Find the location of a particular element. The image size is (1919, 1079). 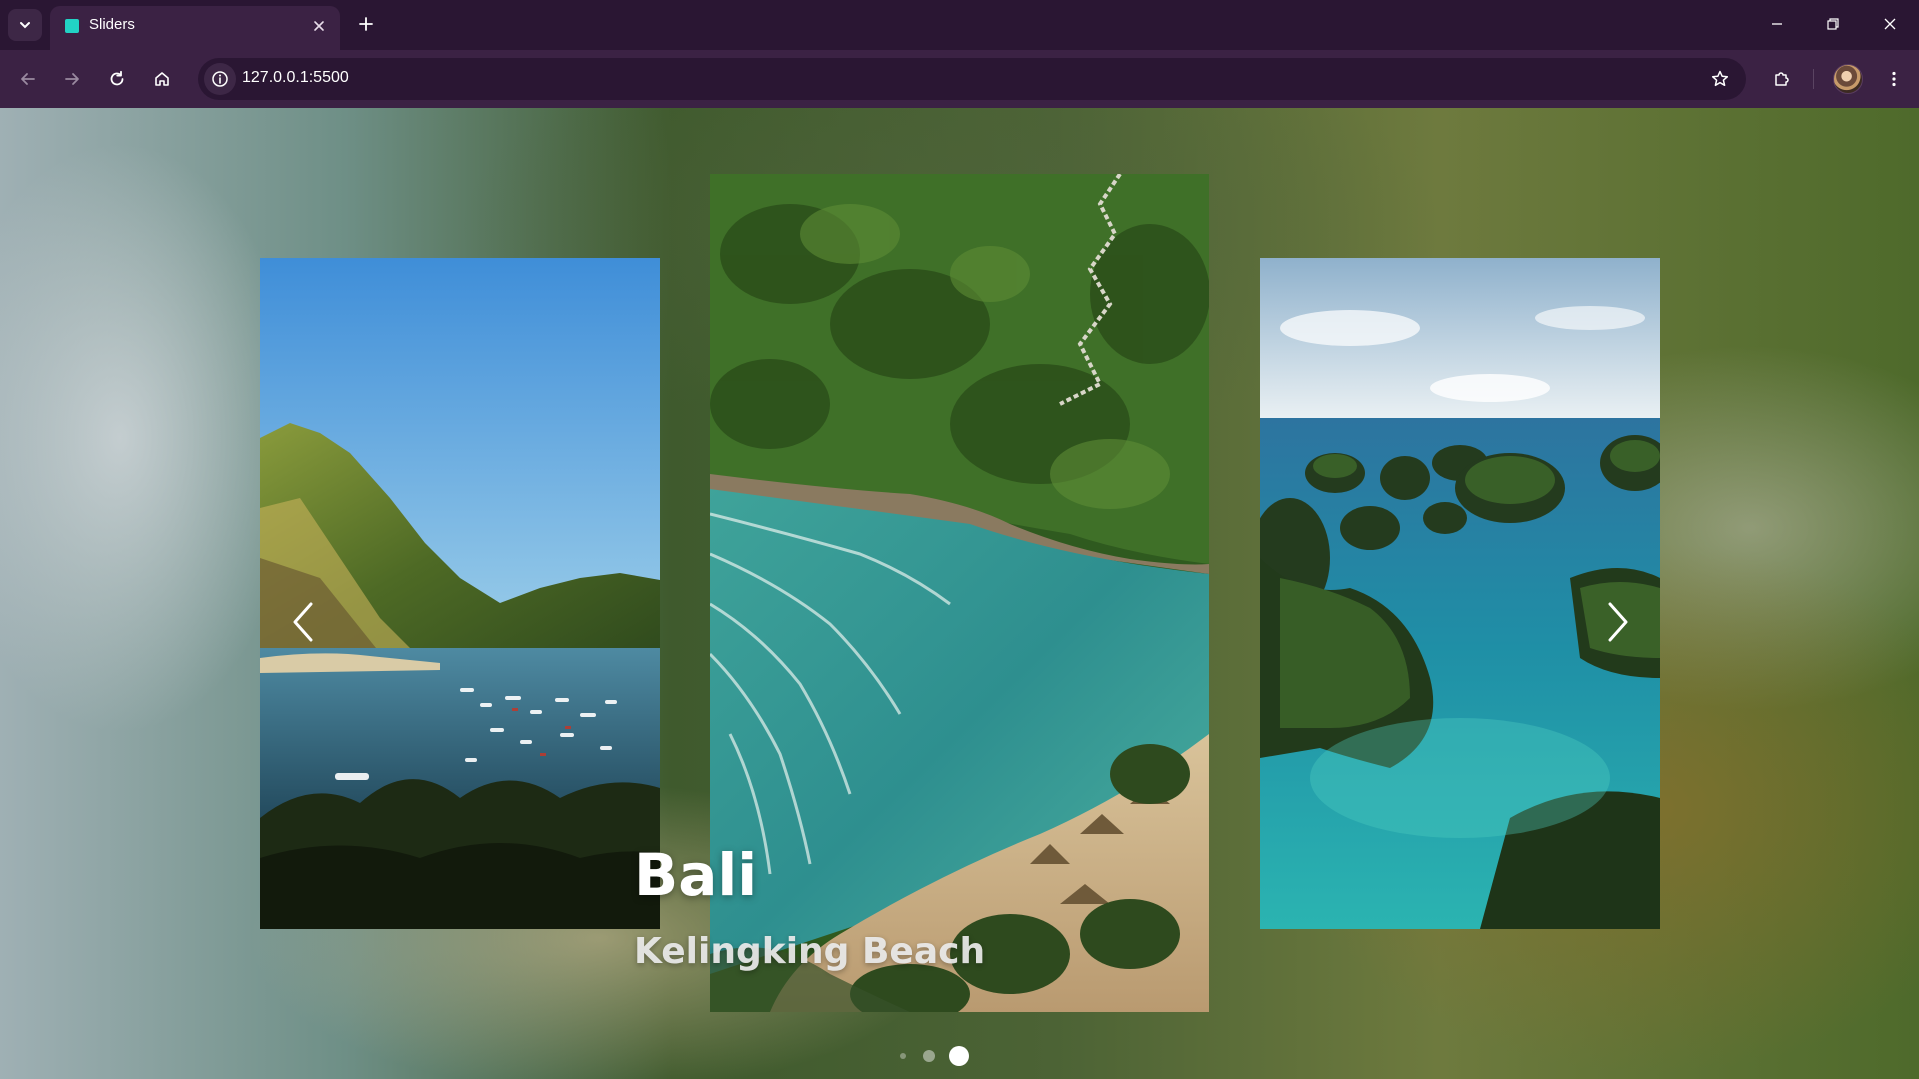

chevron-right-icon is located at coordinates (1618, 622).